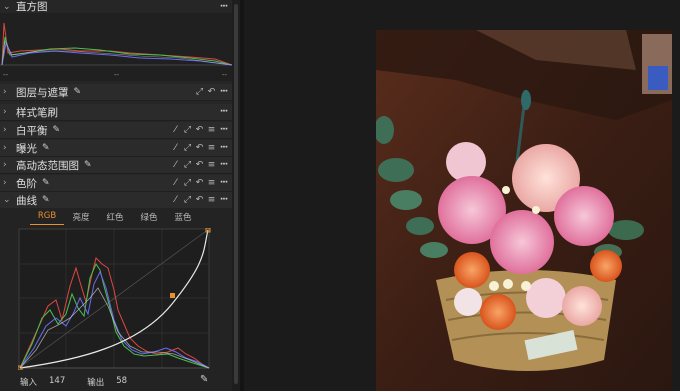 The image size is (680, 391). What do you see at coordinates (26, 183) in the screenshot?
I see `levels-title: 色阶` at bounding box center [26, 183].